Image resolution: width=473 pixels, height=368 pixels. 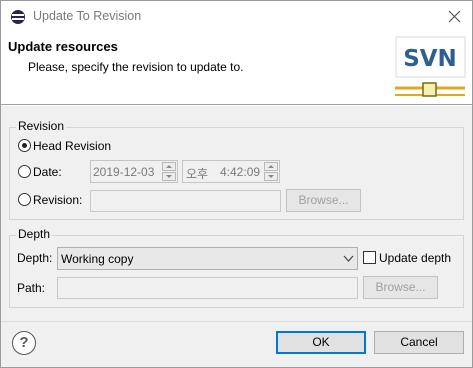 What do you see at coordinates (34, 234) in the screenshot?
I see `depth-group-label: Depth` at bounding box center [34, 234].